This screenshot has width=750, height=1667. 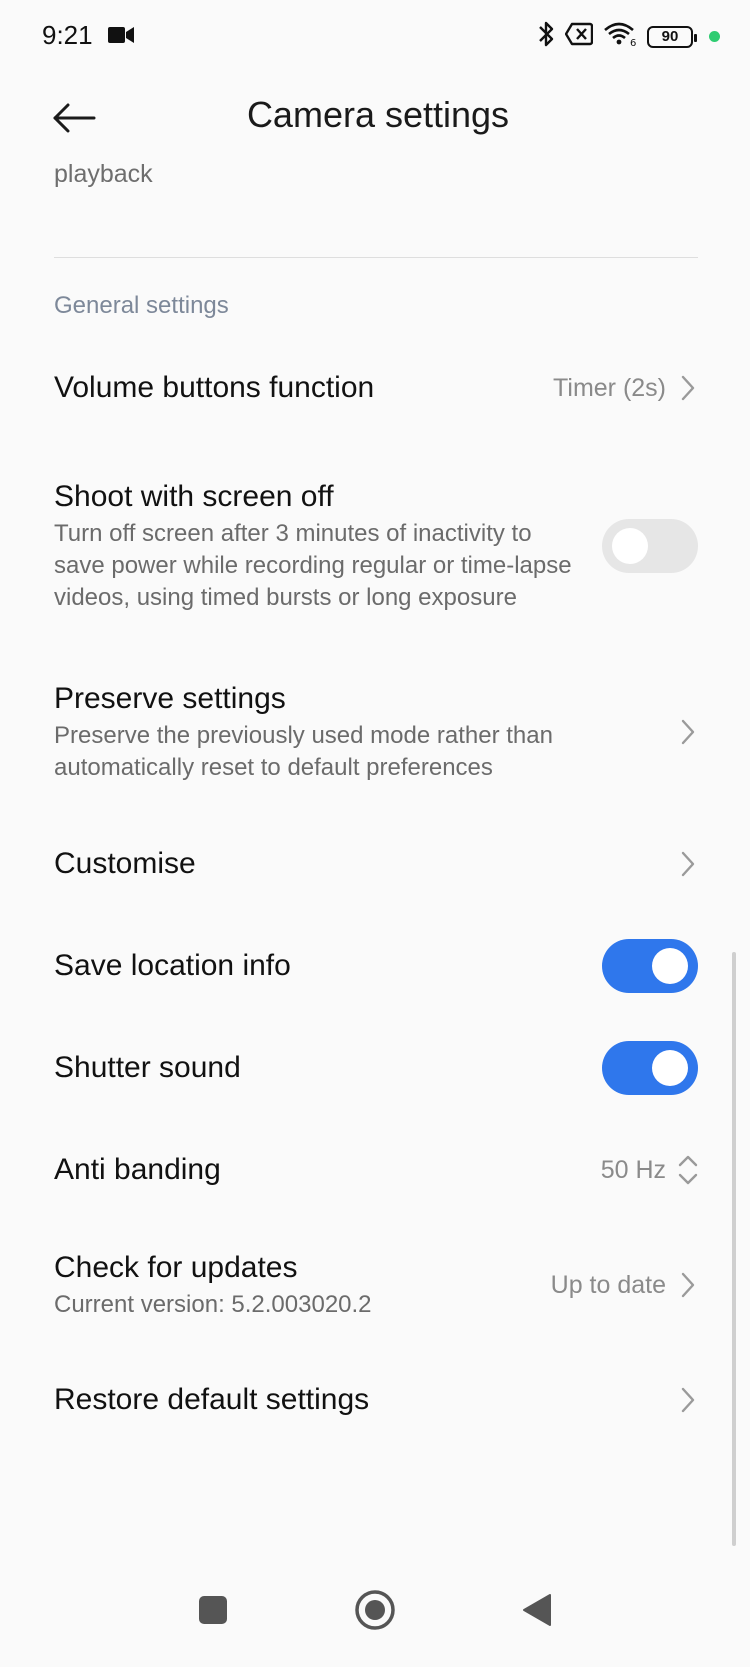 What do you see at coordinates (376, 864) in the screenshot?
I see `customise-row: Customise` at bounding box center [376, 864].